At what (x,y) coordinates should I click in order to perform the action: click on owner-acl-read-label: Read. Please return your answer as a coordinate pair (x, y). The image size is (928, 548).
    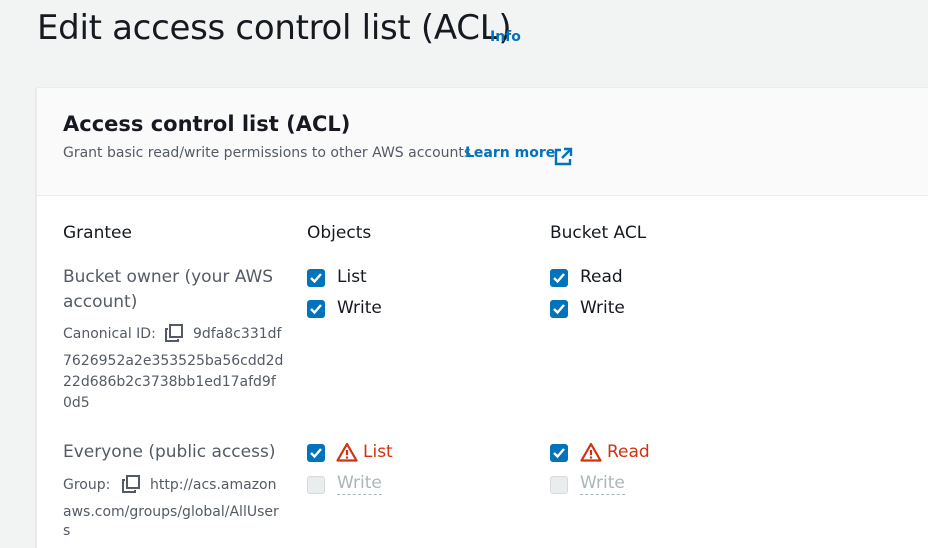
    Looking at the image, I should click on (601, 277).